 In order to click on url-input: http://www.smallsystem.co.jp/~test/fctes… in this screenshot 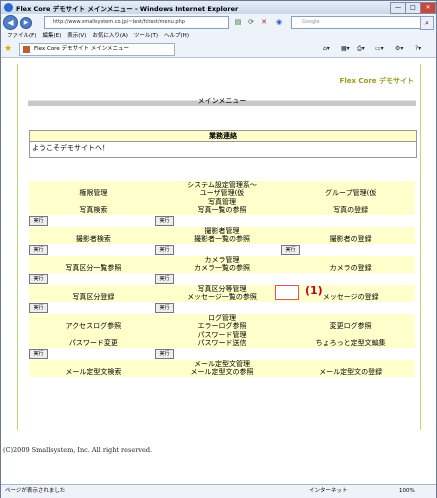, I will do `click(136, 22)`.